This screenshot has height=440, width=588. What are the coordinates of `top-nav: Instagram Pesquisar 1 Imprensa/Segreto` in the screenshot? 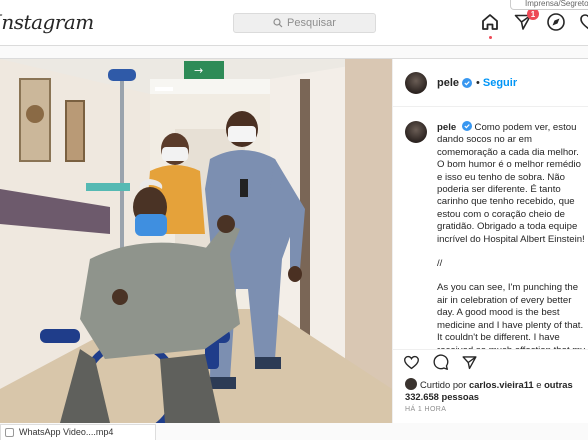 It's located at (294, 23).